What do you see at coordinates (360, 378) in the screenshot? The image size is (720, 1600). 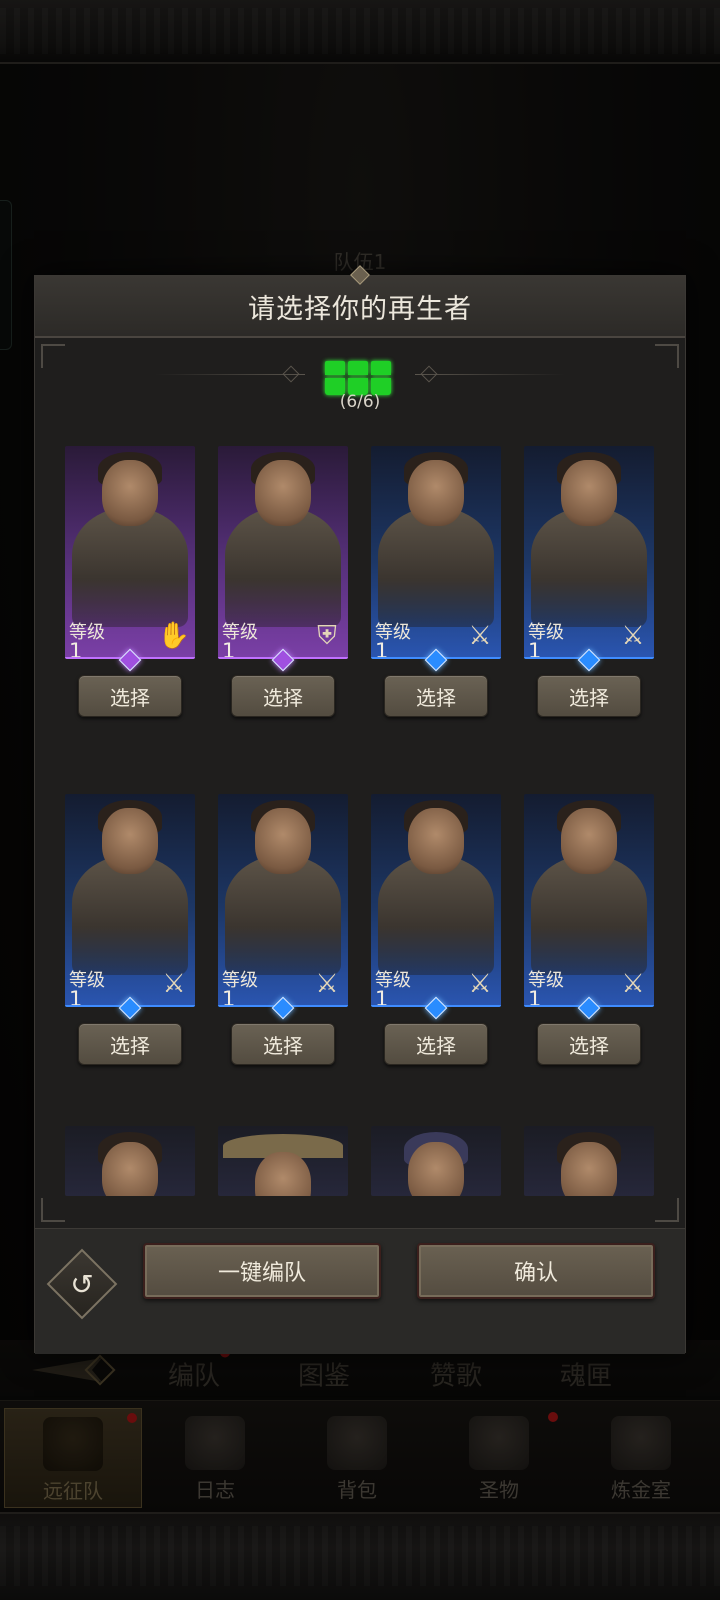 I see `team-slots-grid` at bounding box center [360, 378].